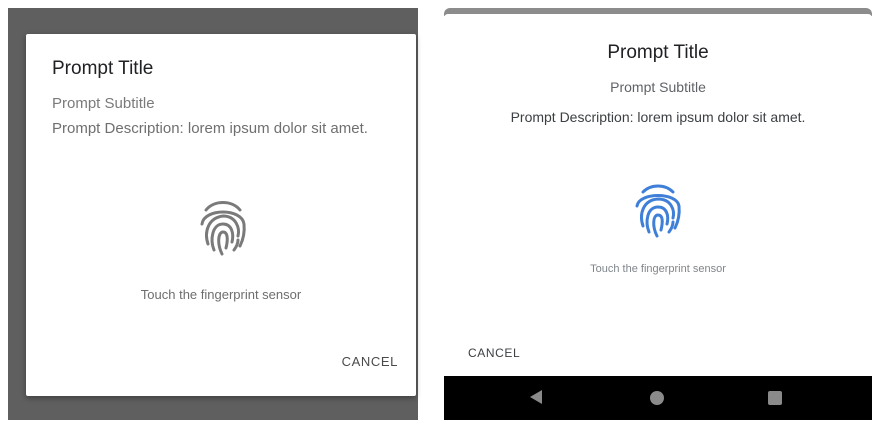 The image size is (880, 428). I want to click on back-triangle-icon, so click(536, 397).